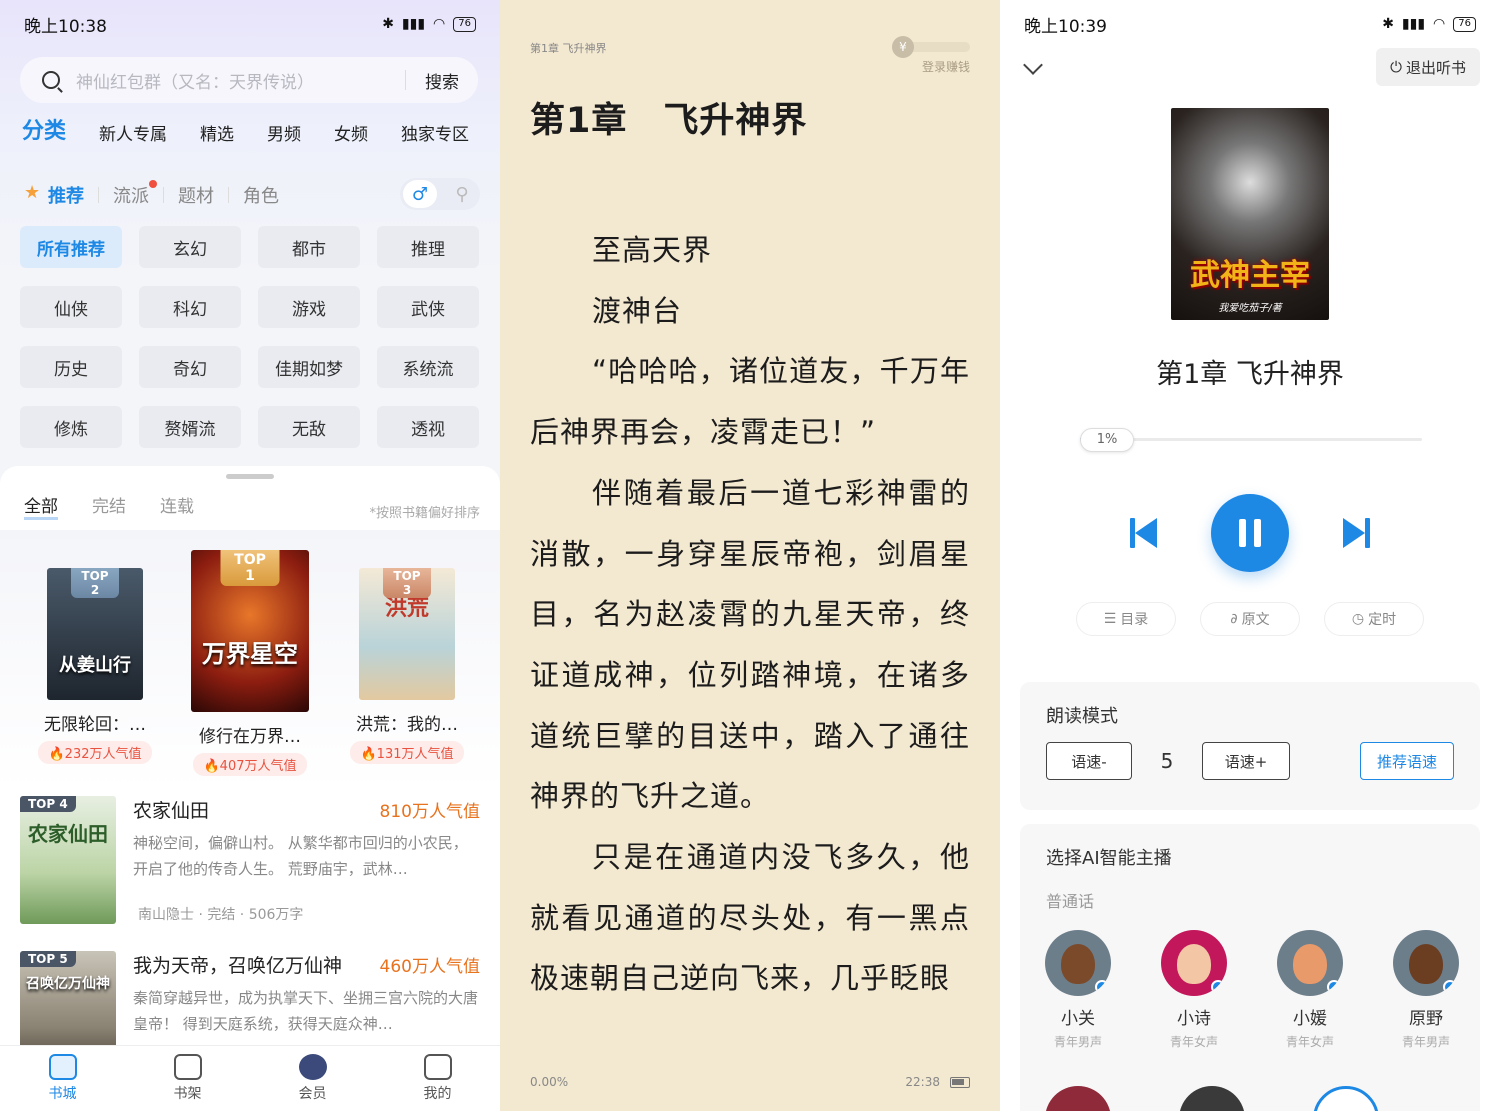  Describe the element at coordinates (1250, 533) in the screenshot. I see `pause-button` at that location.